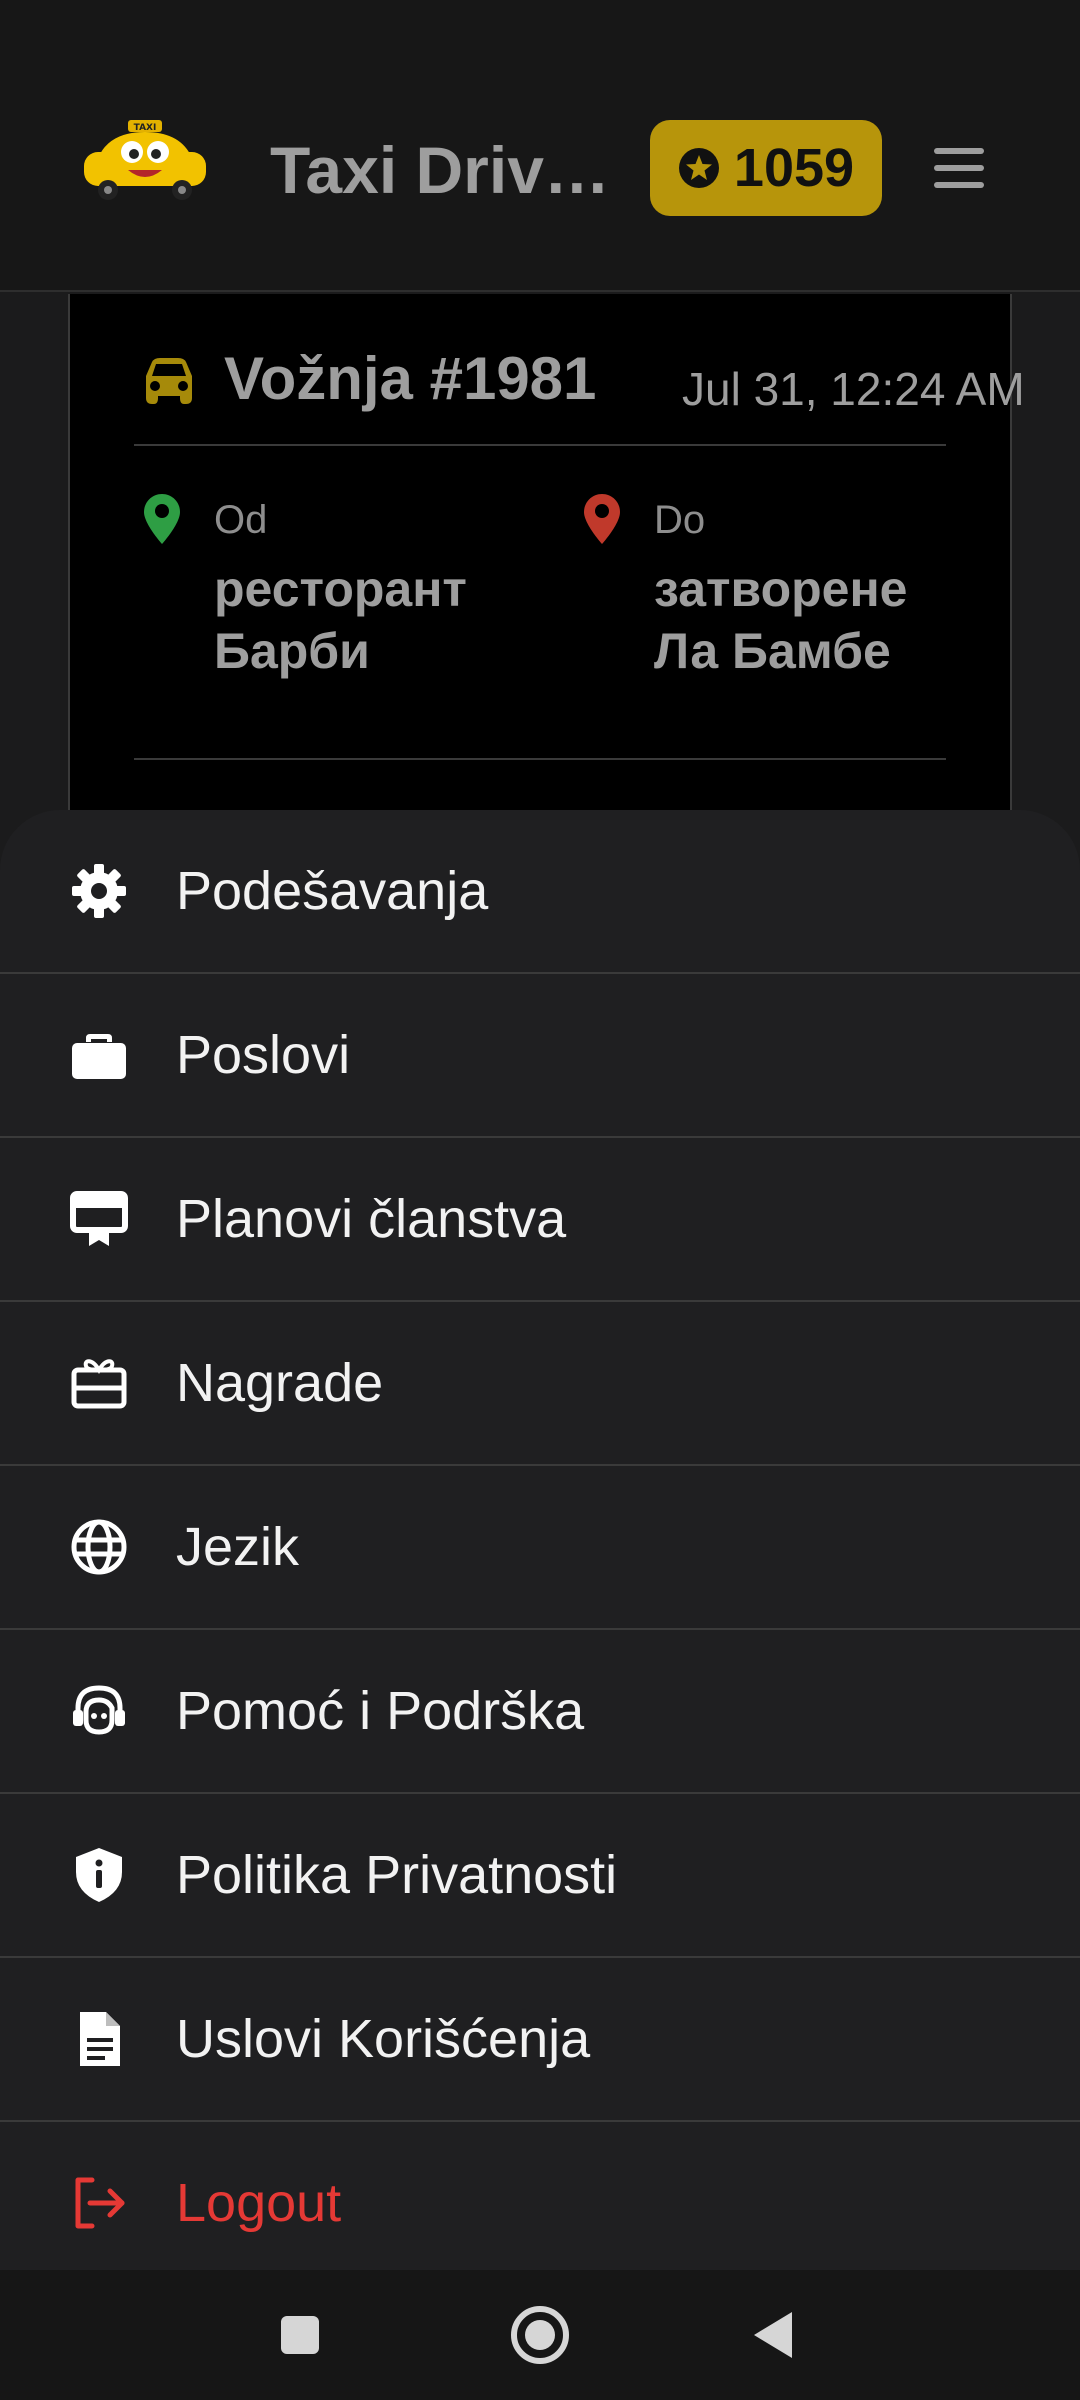  Describe the element at coordinates (99, 1056) in the screenshot. I see `briefcase-icon` at that location.